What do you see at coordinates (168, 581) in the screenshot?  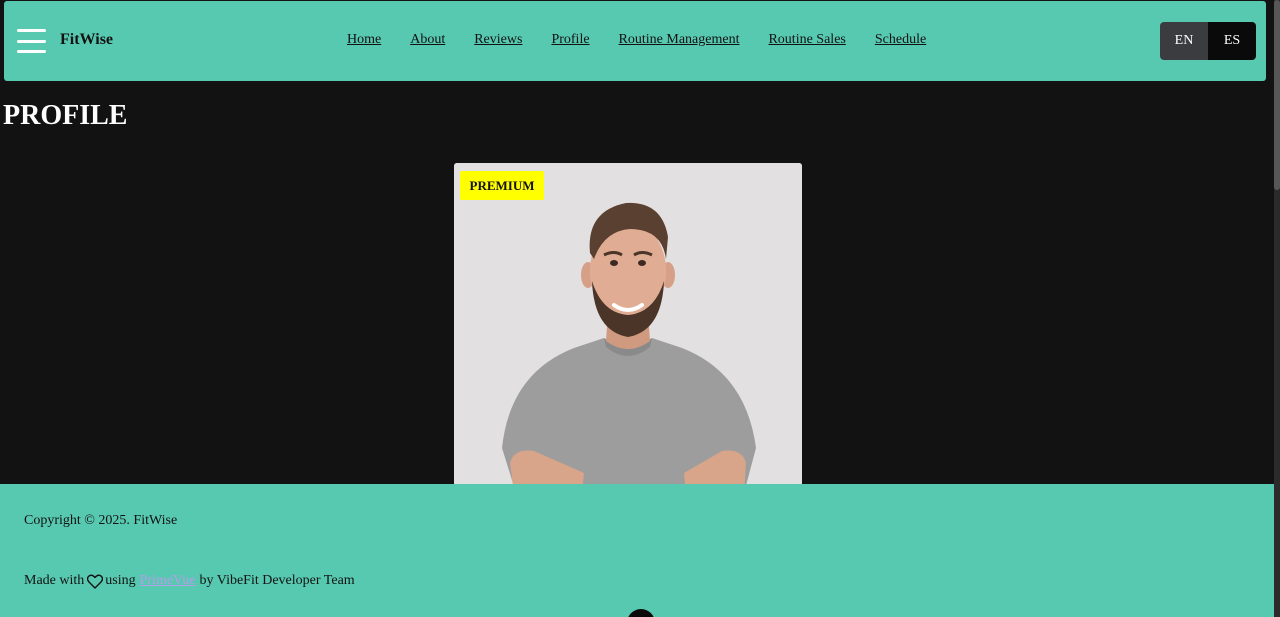 I see `primevue-link: PrimeVue` at bounding box center [168, 581].